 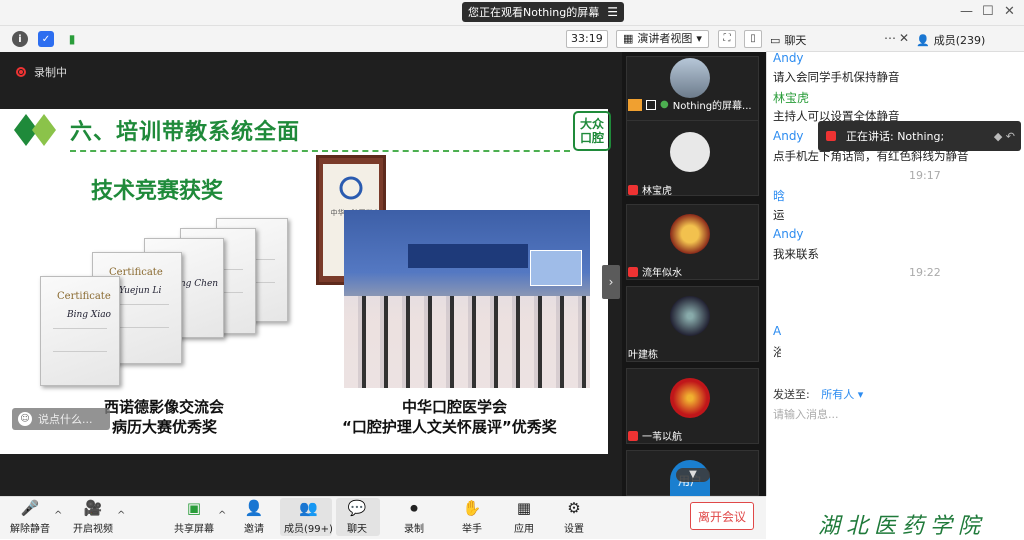 I want to click on chat-bubble-icon: 💬, so click(x=357, y=508).